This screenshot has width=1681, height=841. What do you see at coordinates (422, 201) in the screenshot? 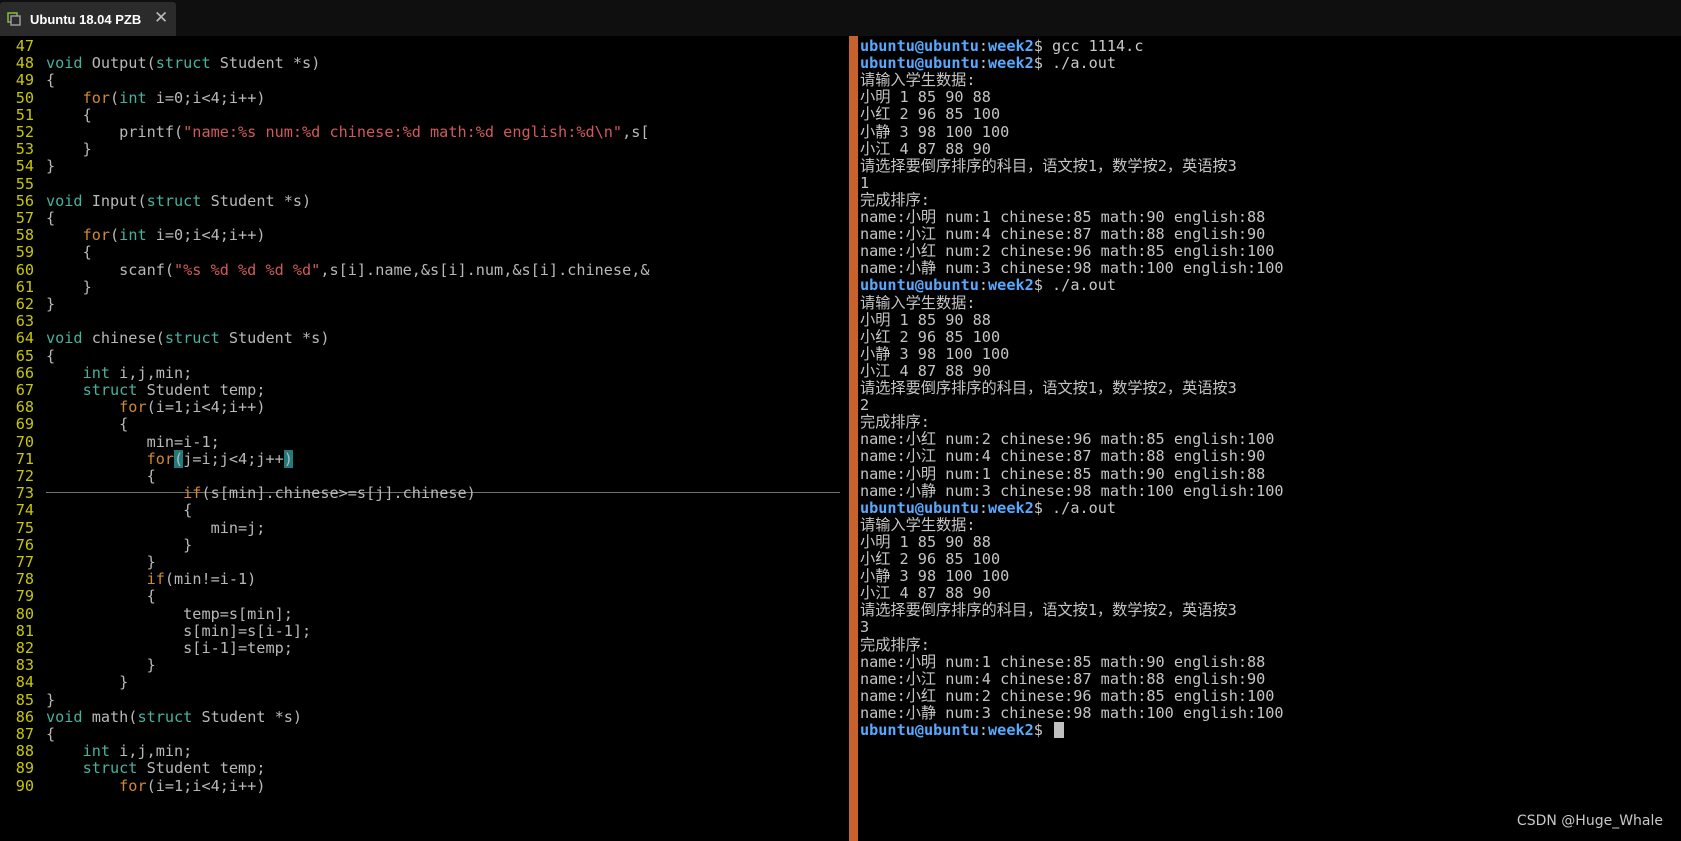
I see `code-line: 56 void Input(struct Student *s)` at bounding box center [422, 201].